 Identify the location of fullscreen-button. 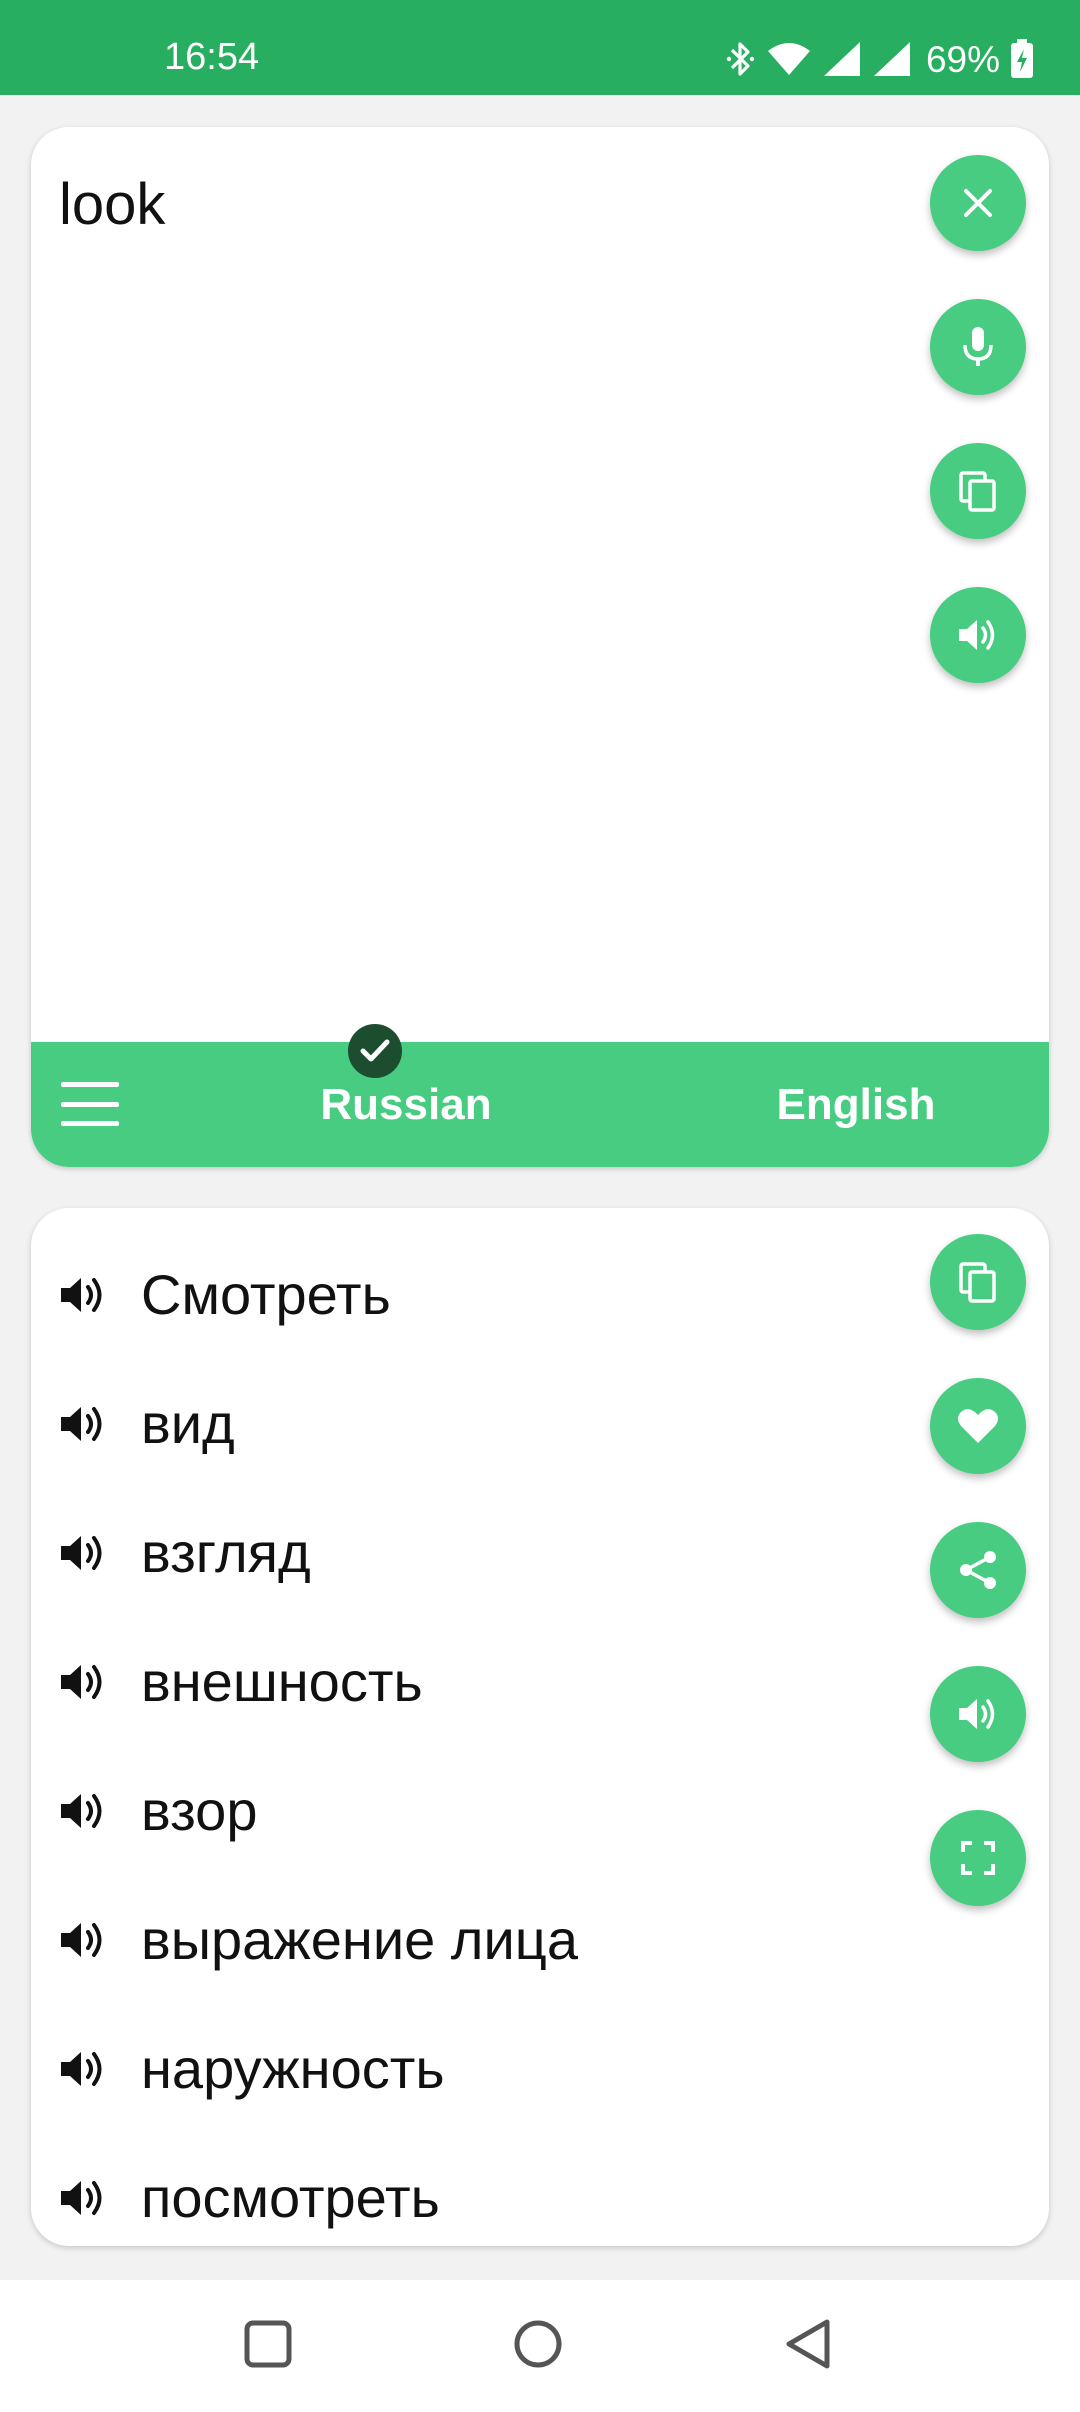
(978, 1858).